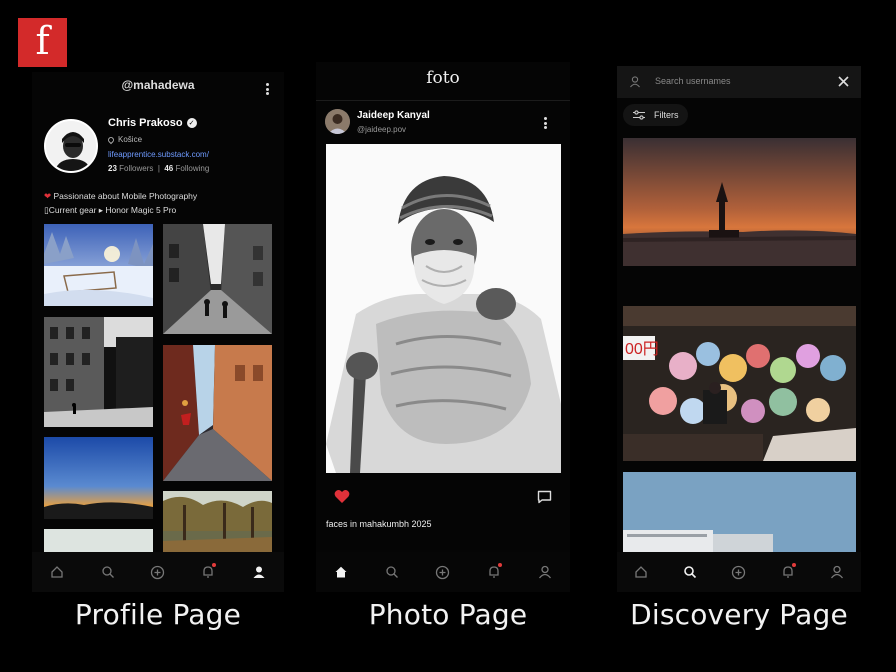 This screenshot has height=672, width=896. What do you see at coordinates (739, 202) in the screenshot?
I see `discovery-photo-tower-sunset` at bounding box center [739, 202].